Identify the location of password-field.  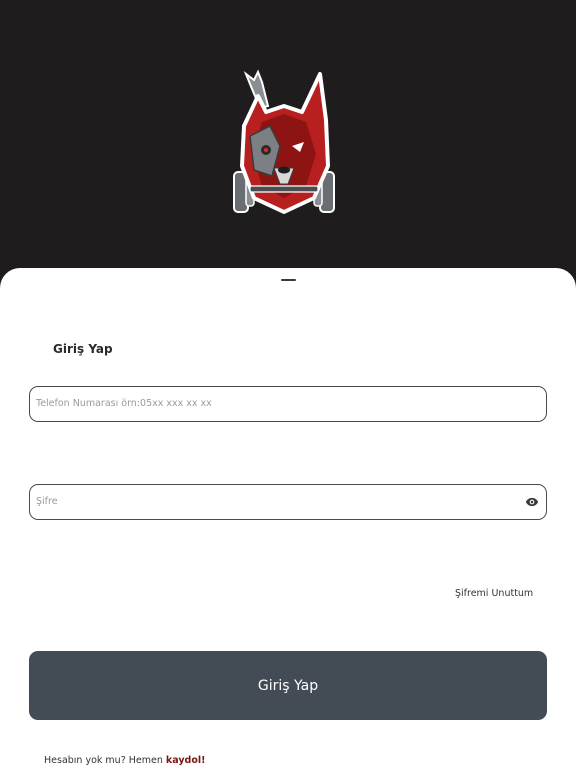
(288, 502).